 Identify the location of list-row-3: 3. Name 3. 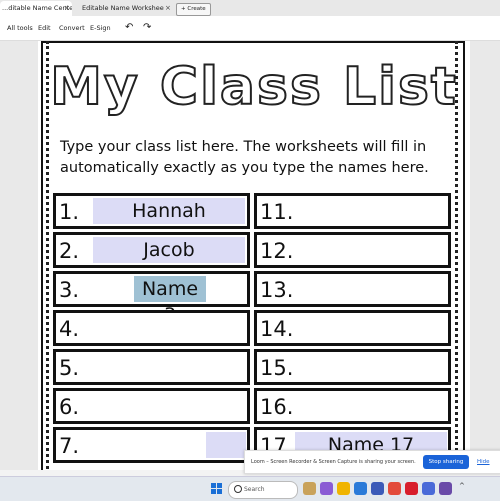
(151, 298).